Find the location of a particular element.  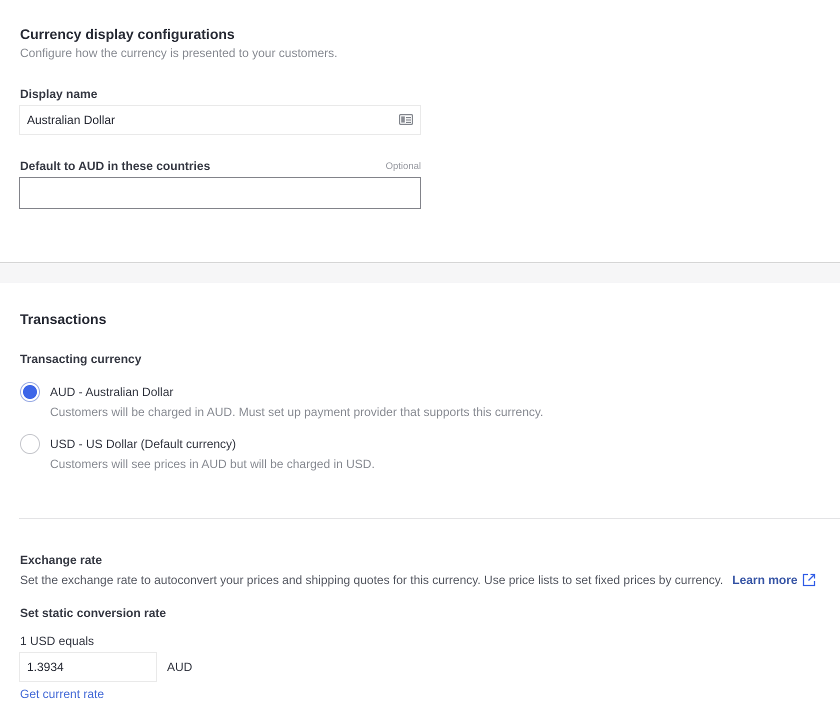

optional-note: Optional is located at coordinates (403, 167).